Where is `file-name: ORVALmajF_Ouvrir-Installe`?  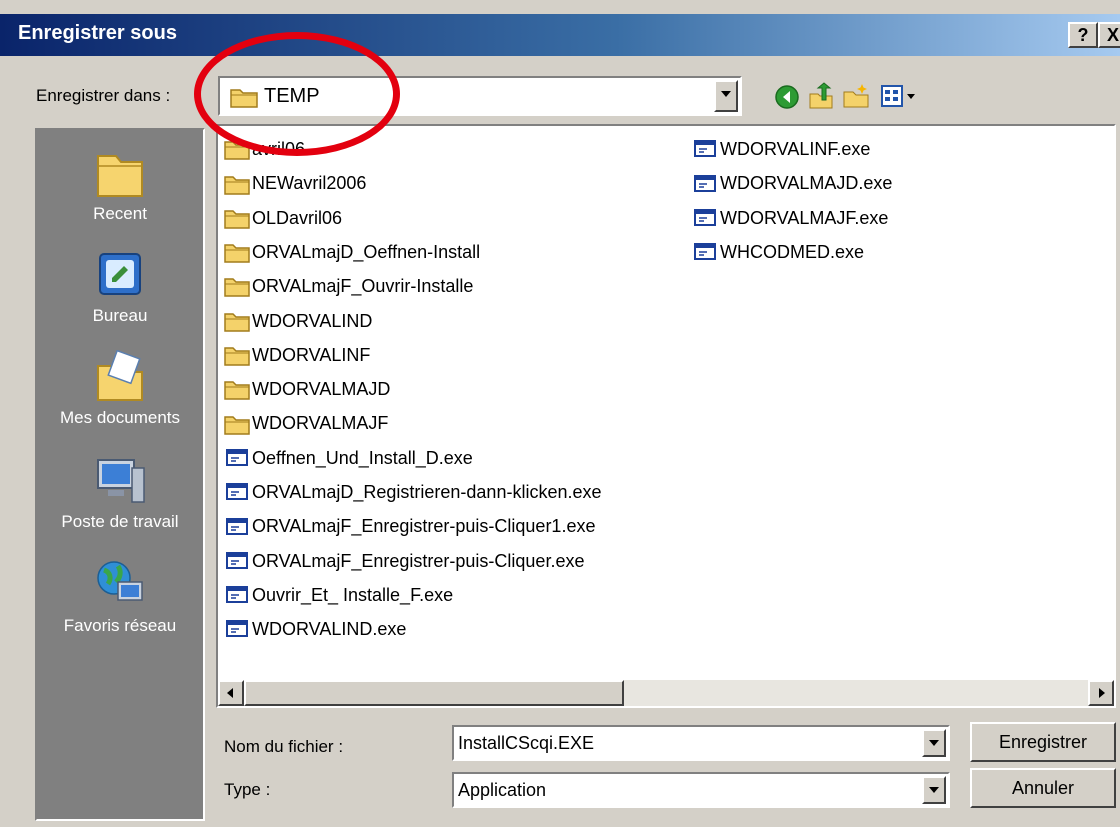
file-name: ORVALmajF_Ouvrir-Installe is located at coordinates (363, 285).